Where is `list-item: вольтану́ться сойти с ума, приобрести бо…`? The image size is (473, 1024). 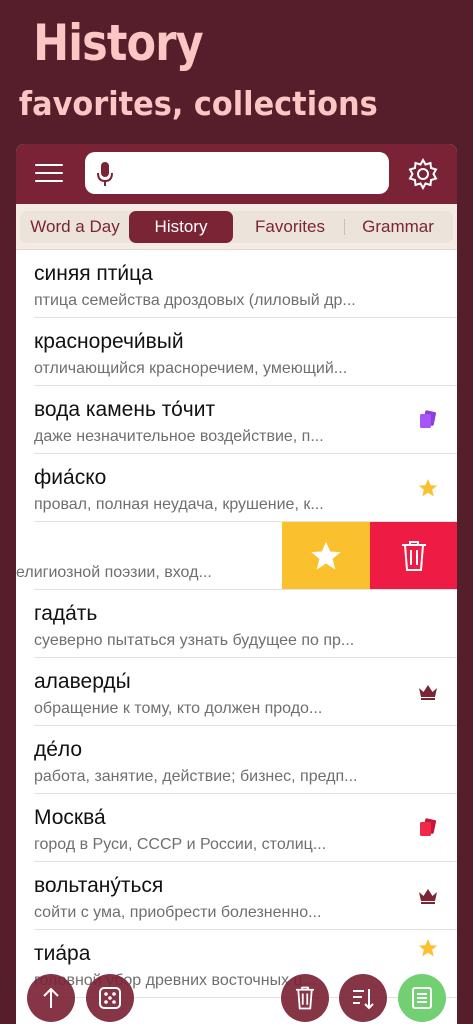
list-item: вольтану́ться сойти с ума, приобрести бо… is located at coordinates (236, 896).